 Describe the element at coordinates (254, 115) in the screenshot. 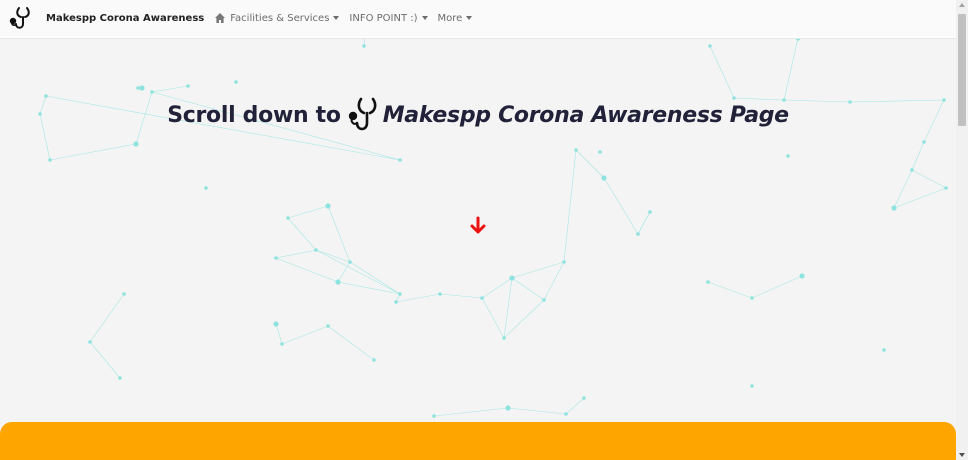

I see `hero-lead-text: Scroll down to` at that location.